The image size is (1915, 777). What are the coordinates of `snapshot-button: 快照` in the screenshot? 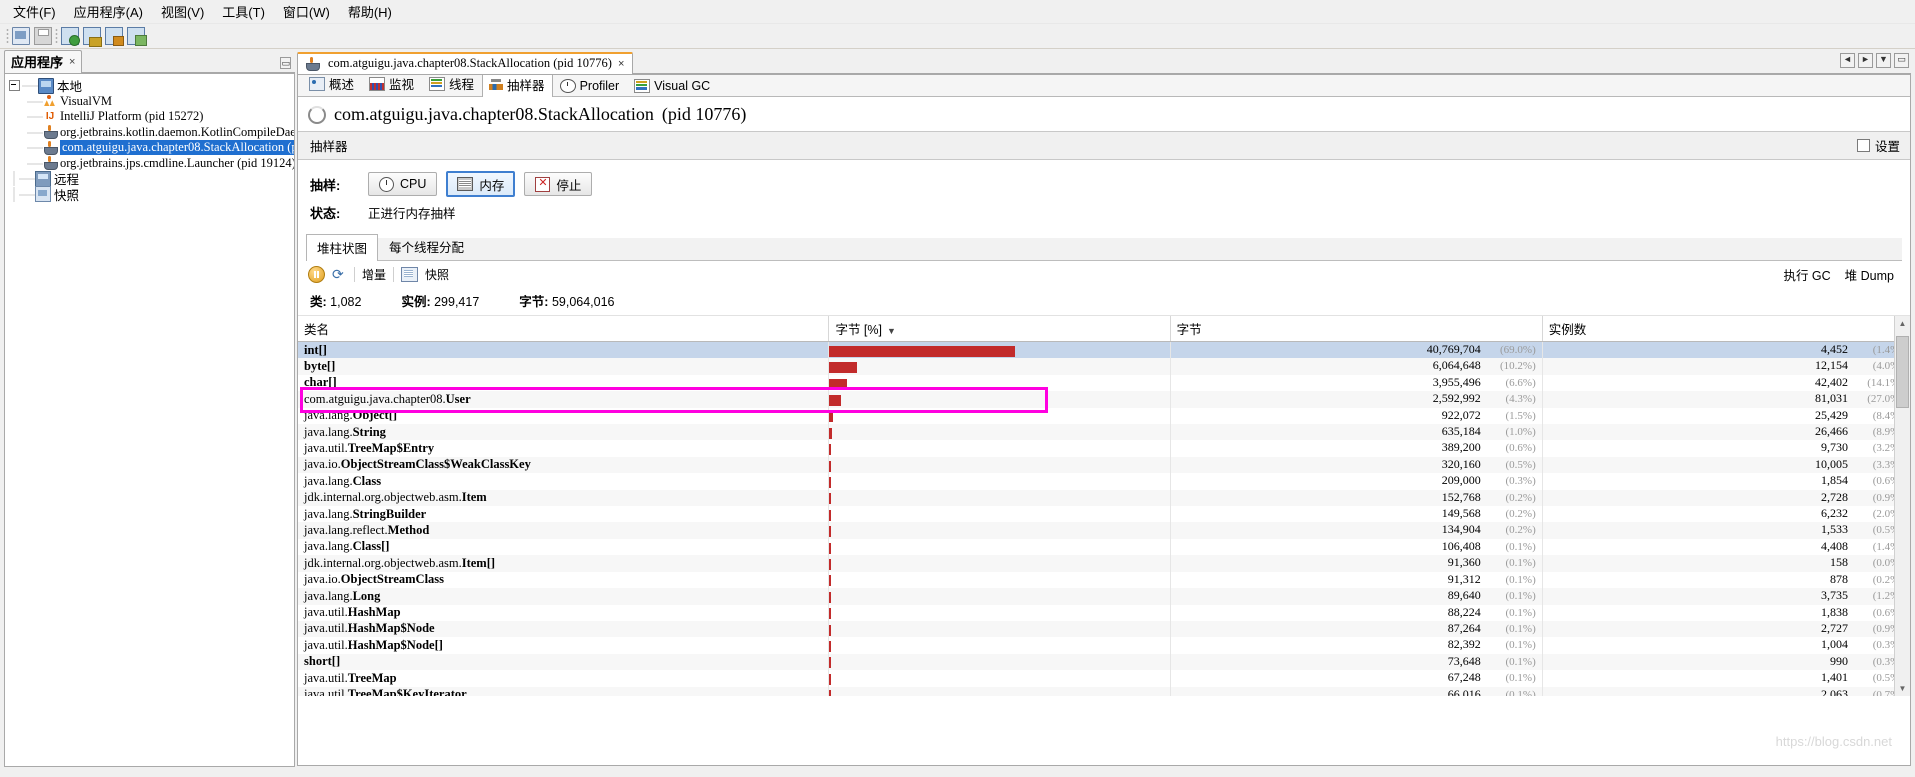 It's located at (437, 274).